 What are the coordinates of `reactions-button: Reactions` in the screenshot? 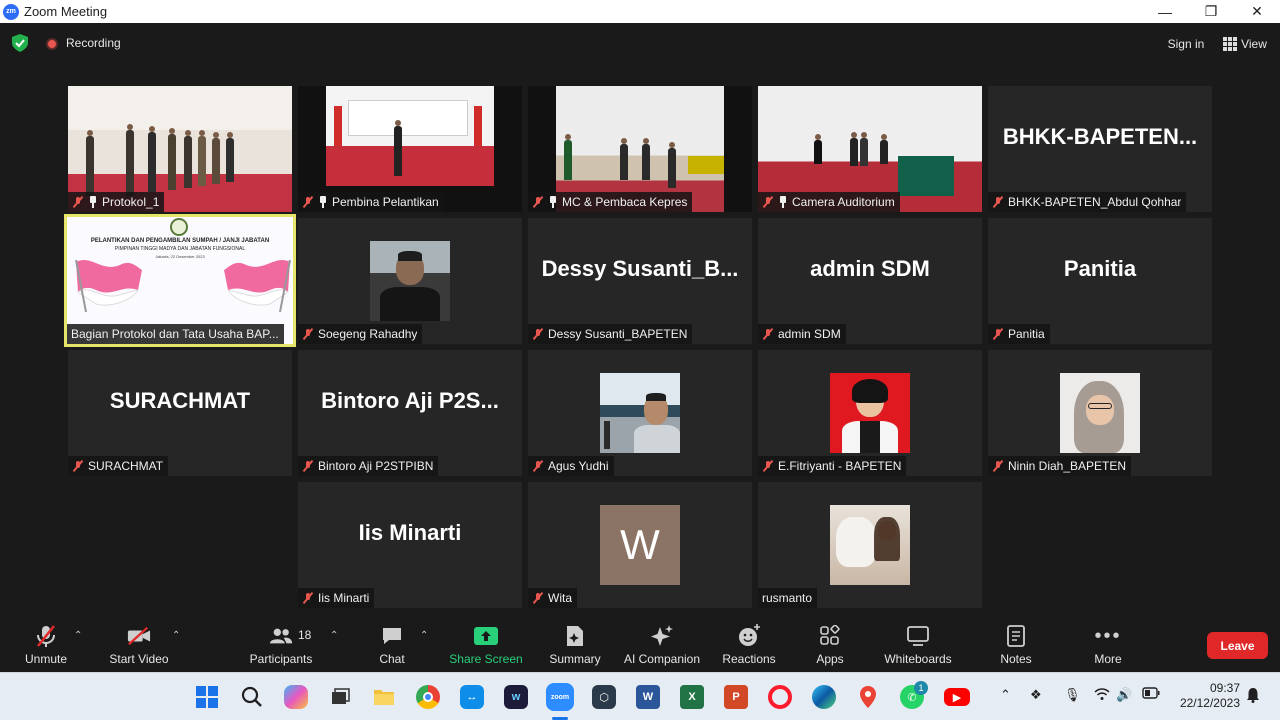 It's located at (749, 646).